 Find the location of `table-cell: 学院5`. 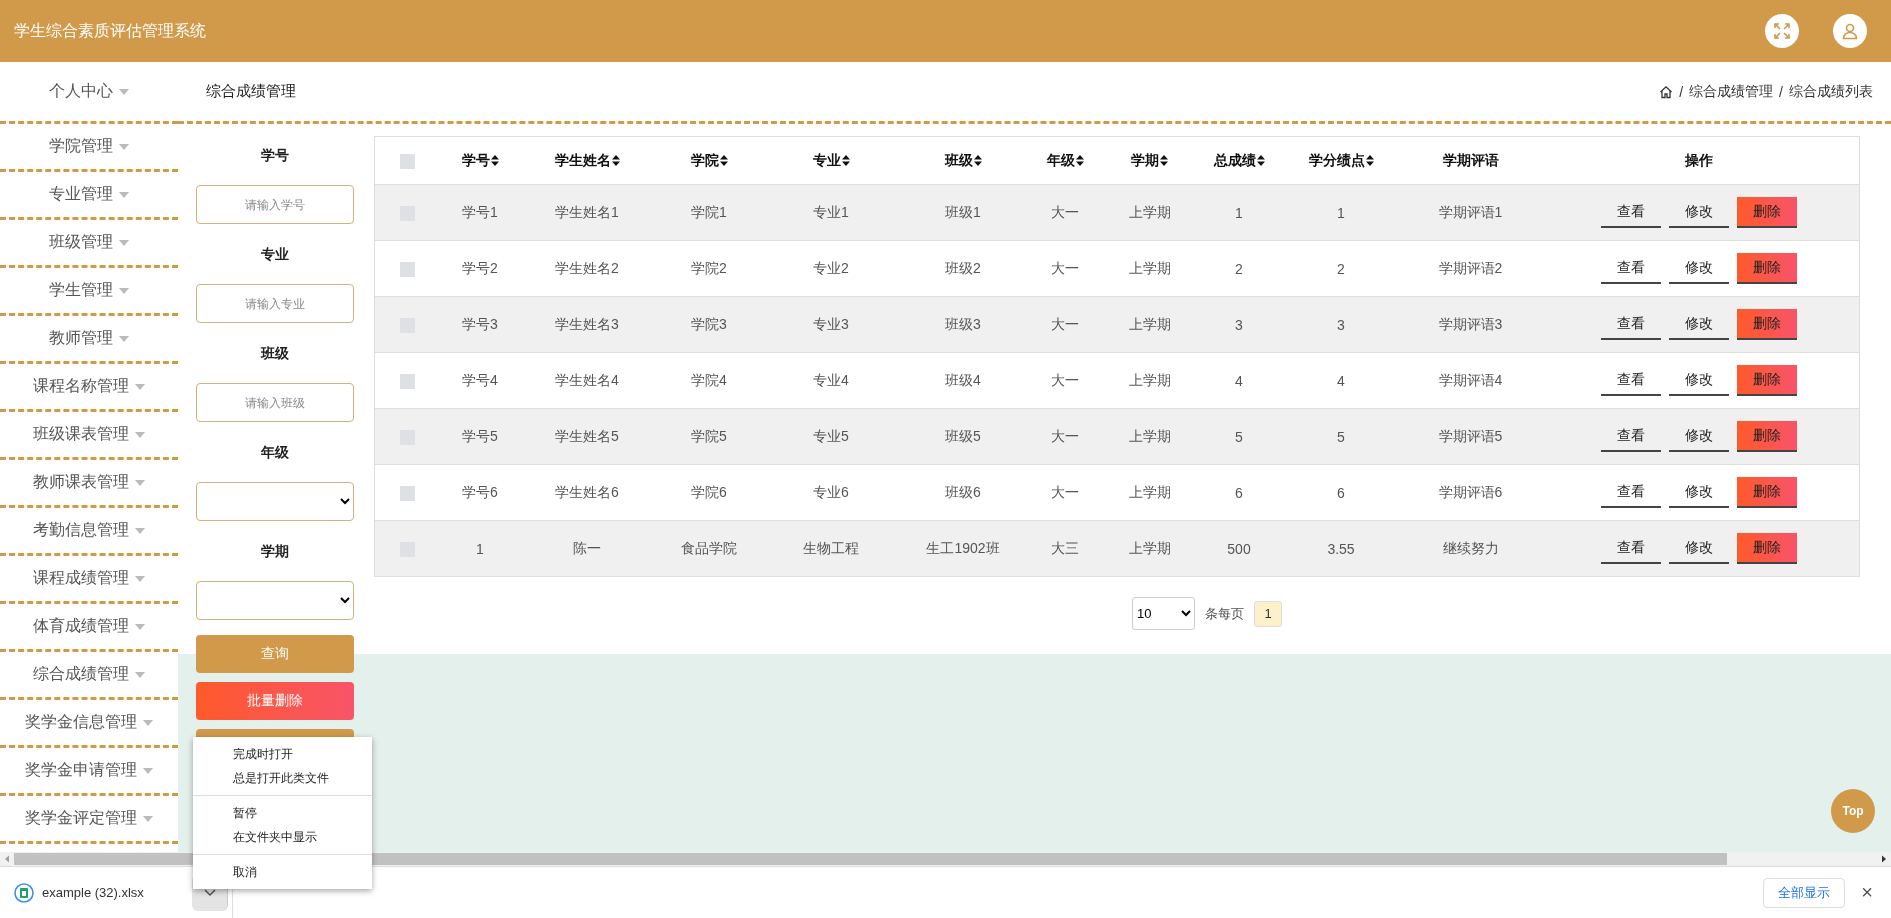

table-cell: 学院5 is located at coordinates (709, 435).